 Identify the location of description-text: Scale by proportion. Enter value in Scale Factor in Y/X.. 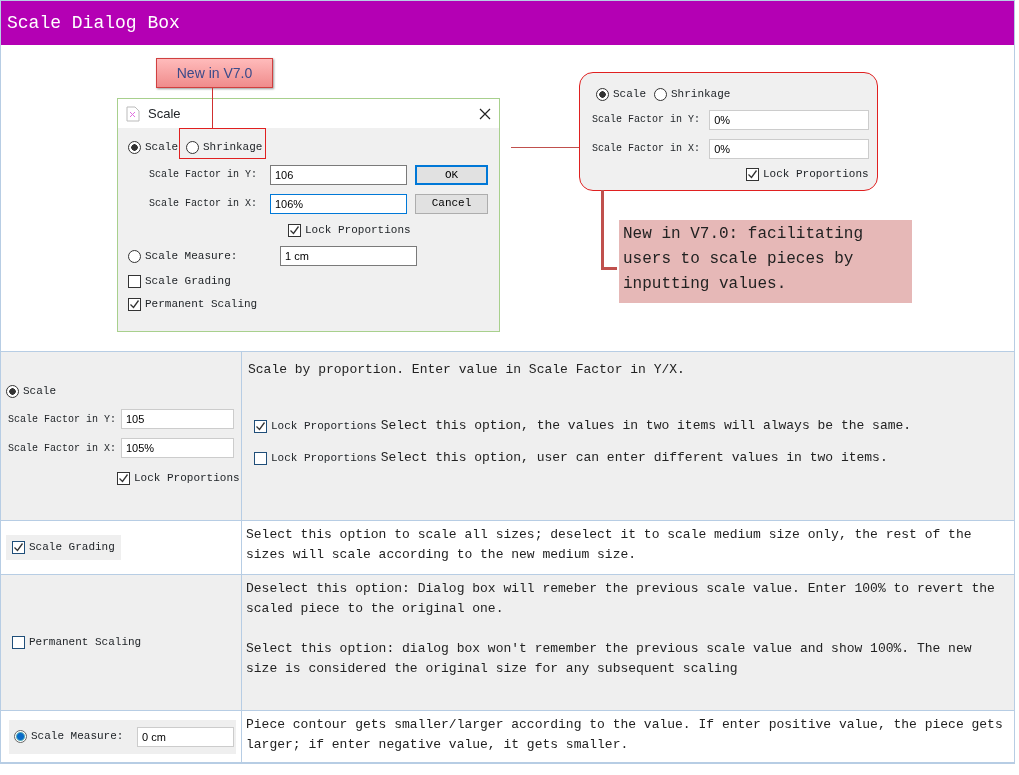
(467, 370).